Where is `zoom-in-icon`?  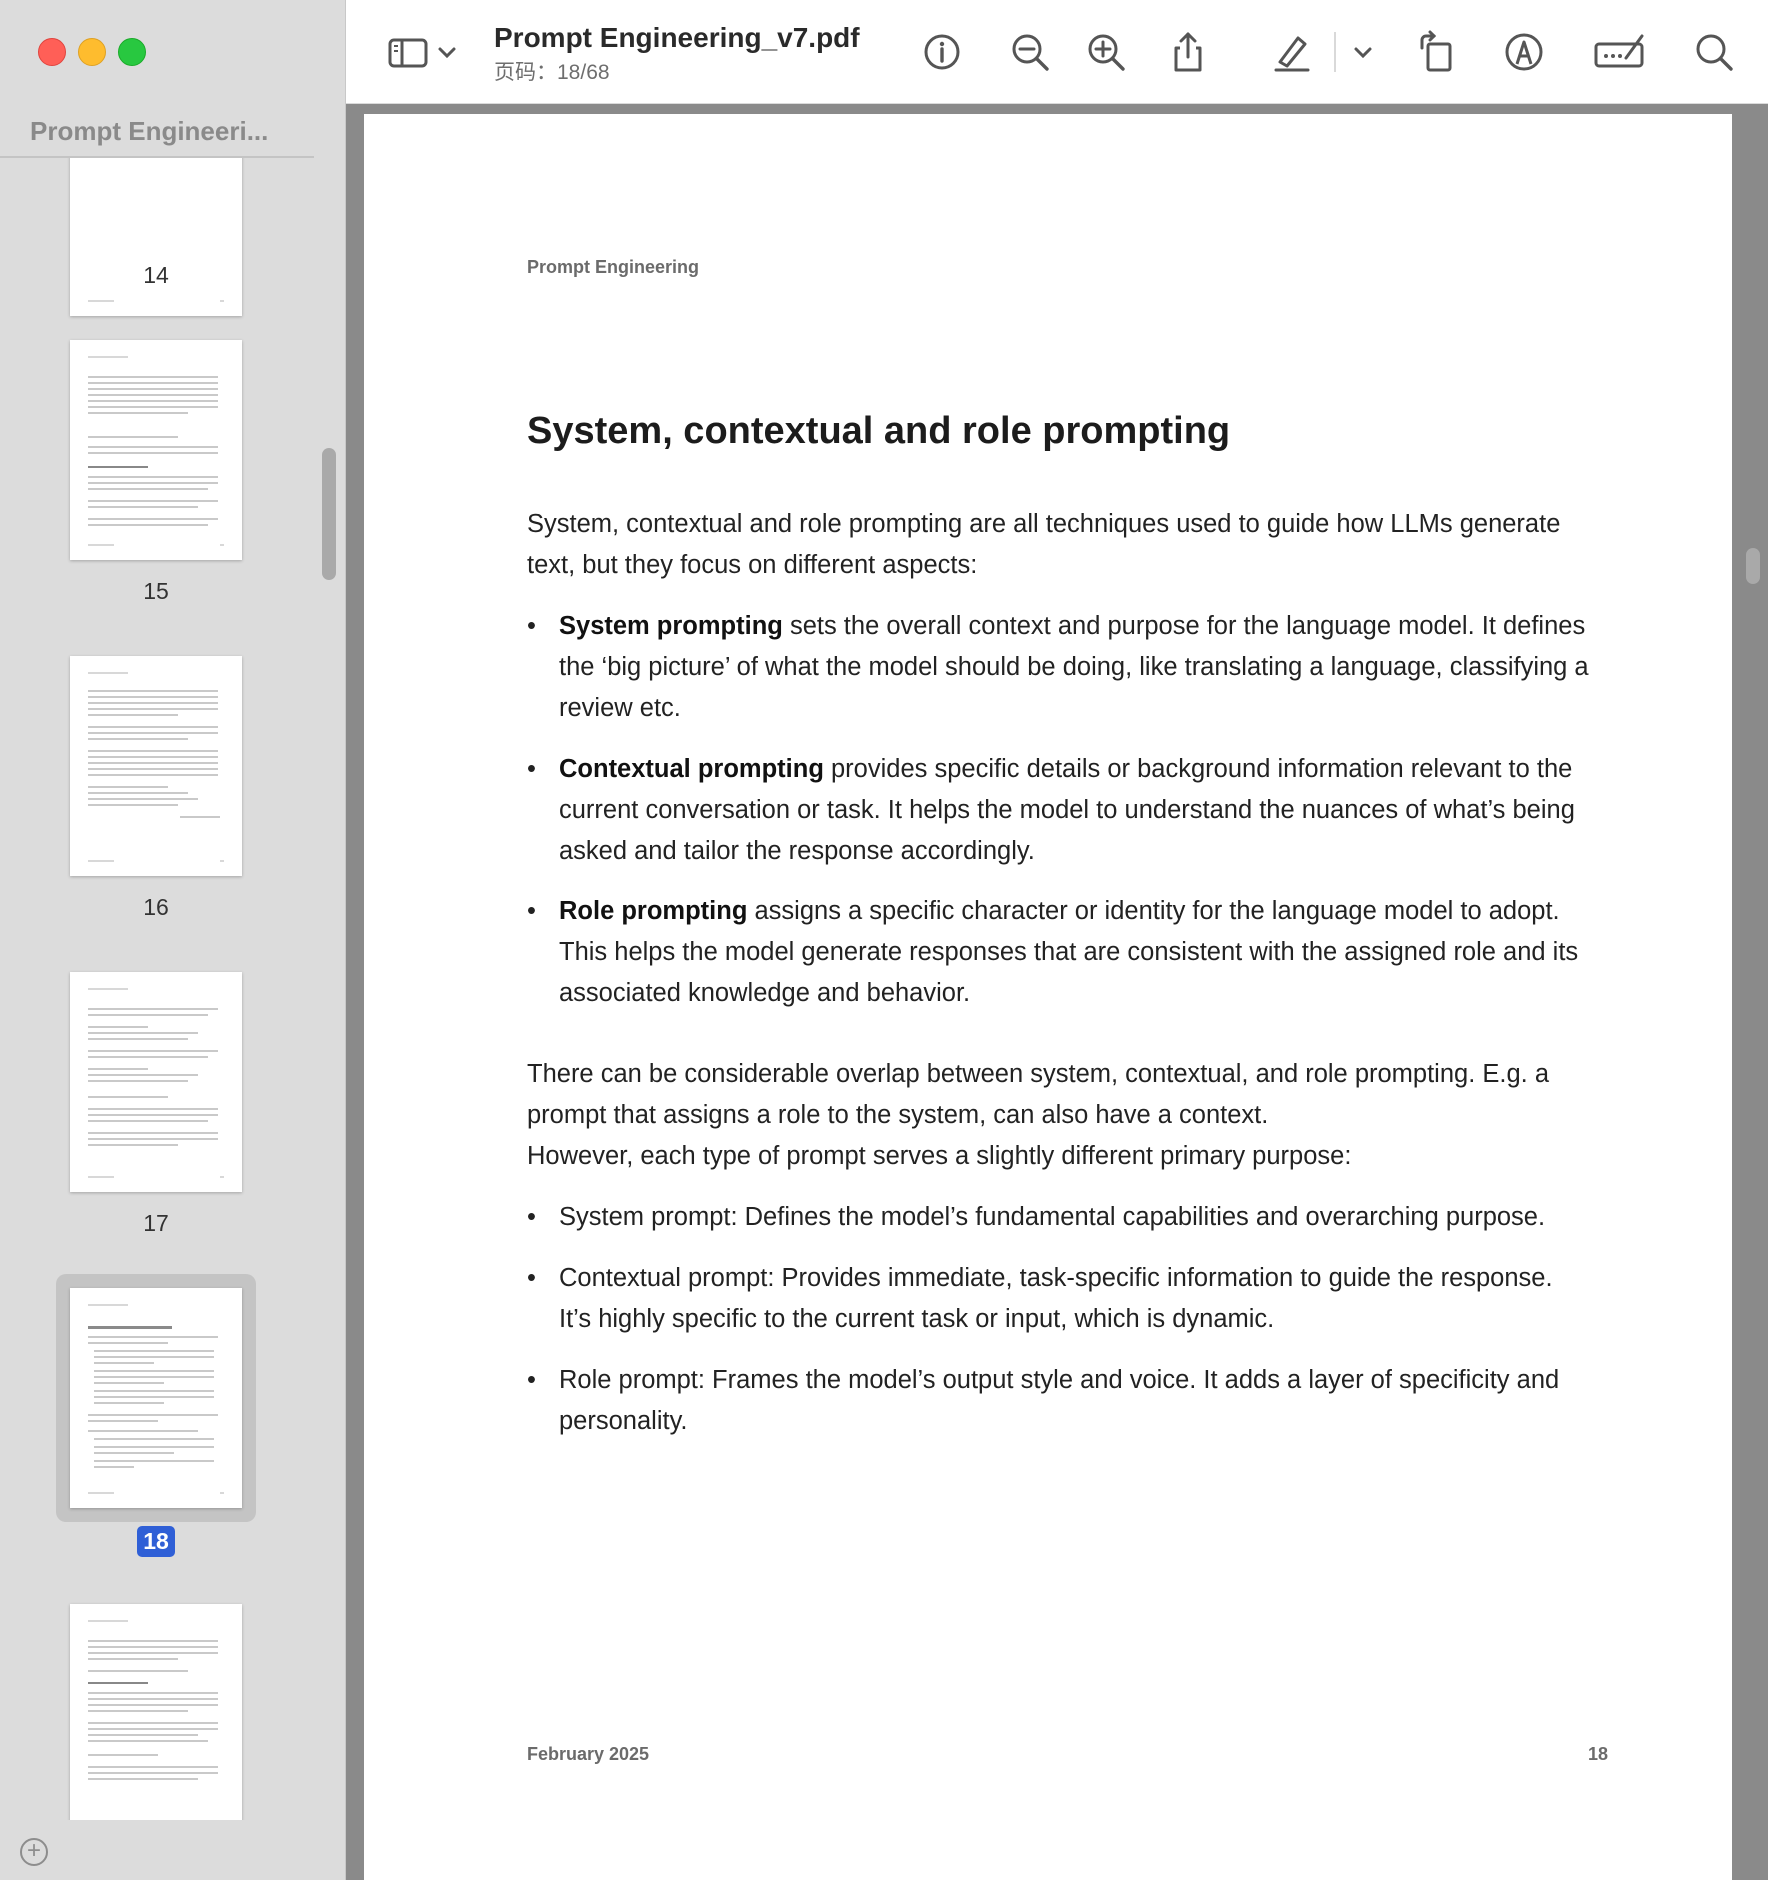
zoom-in-icon is located at coordinates (1106, 52).